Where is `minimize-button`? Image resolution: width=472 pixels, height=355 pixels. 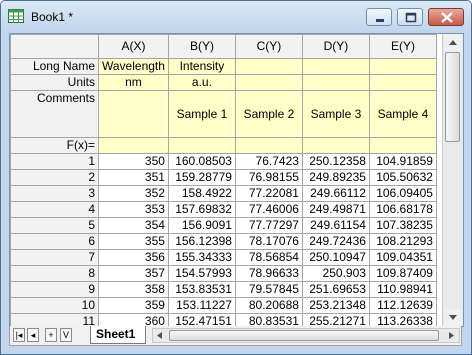
minimize-button is located at coordinates (379, 17).